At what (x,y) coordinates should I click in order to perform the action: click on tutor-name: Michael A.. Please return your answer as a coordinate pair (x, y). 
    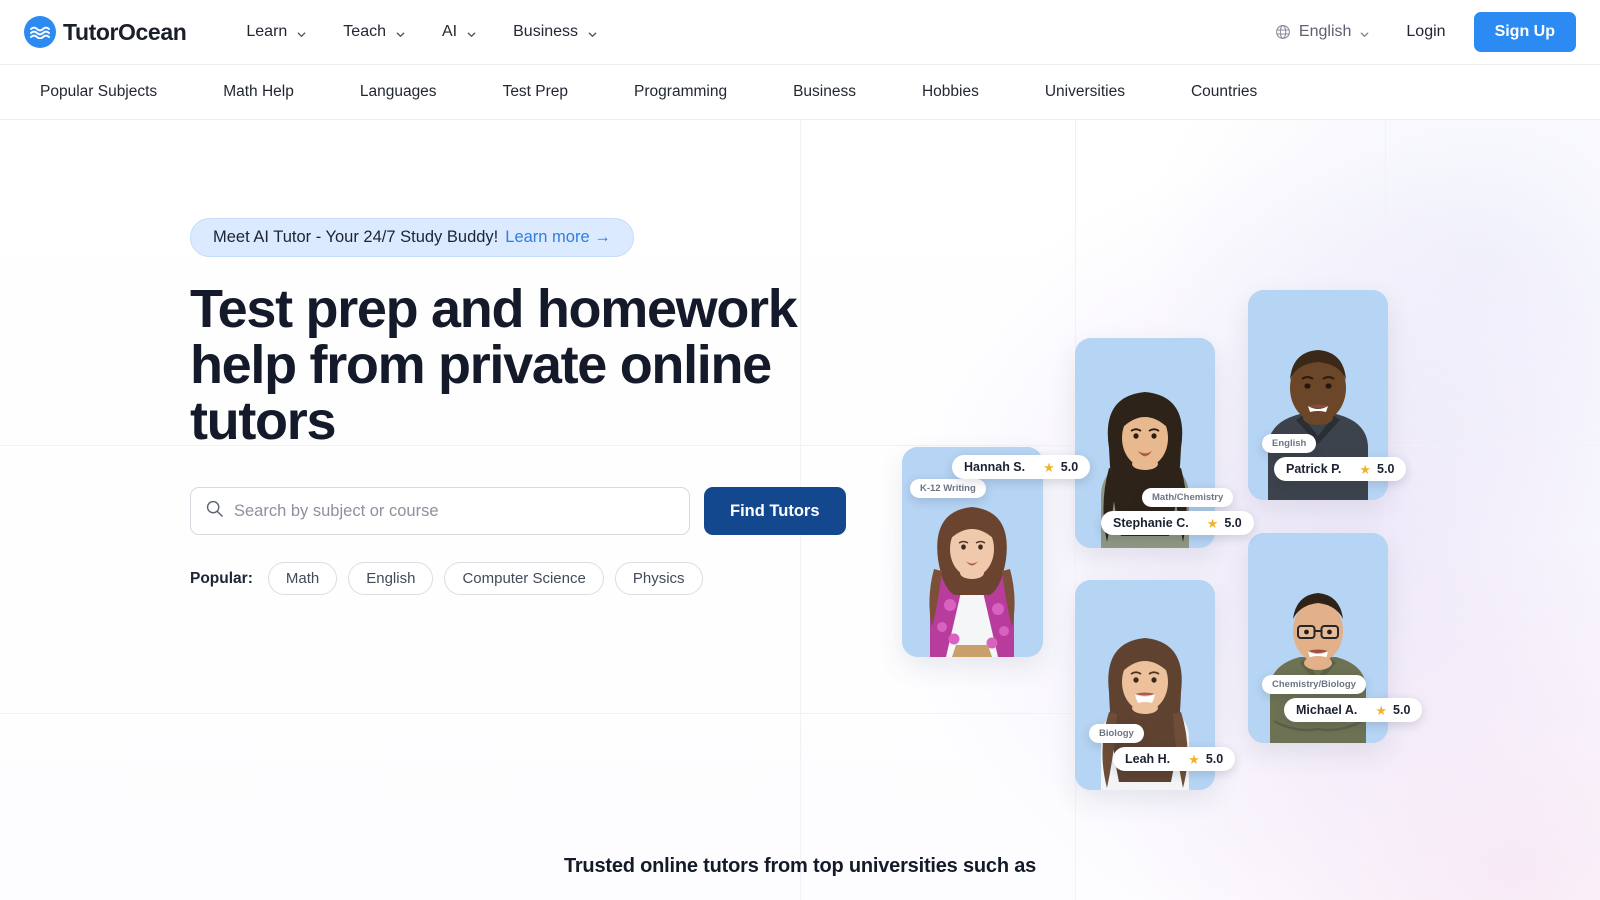
    Looking at the image, I should click on (1327, 710).